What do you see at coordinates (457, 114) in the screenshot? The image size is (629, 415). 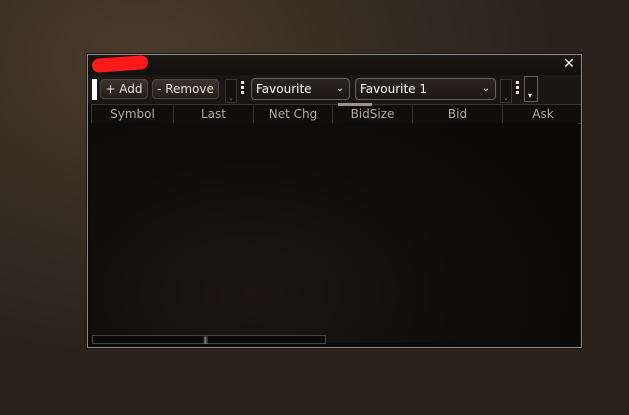 I see `column-header-bid: Bid` at bounding box center [457, 114].